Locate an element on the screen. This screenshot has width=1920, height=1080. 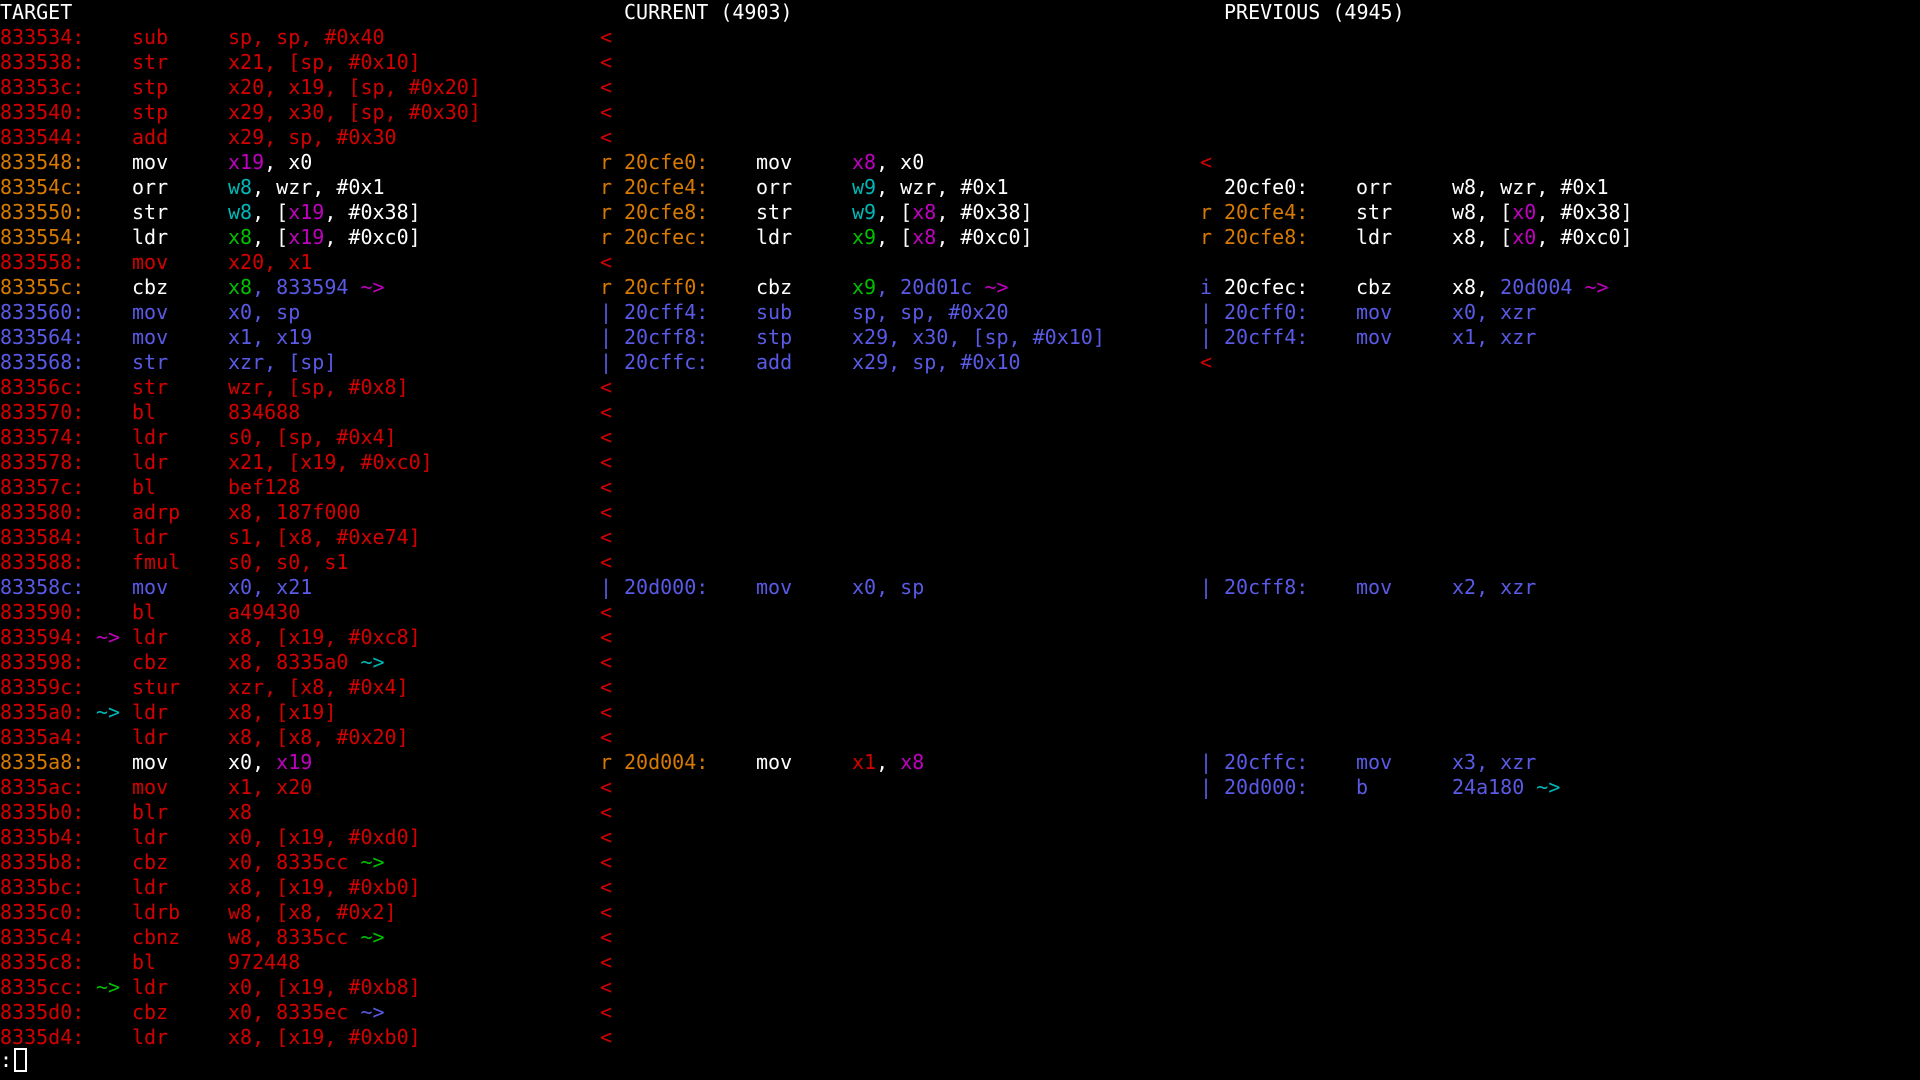
target-row: 83356c: str wzr, [sp, #0x8] is located at coordinates (300, 387).